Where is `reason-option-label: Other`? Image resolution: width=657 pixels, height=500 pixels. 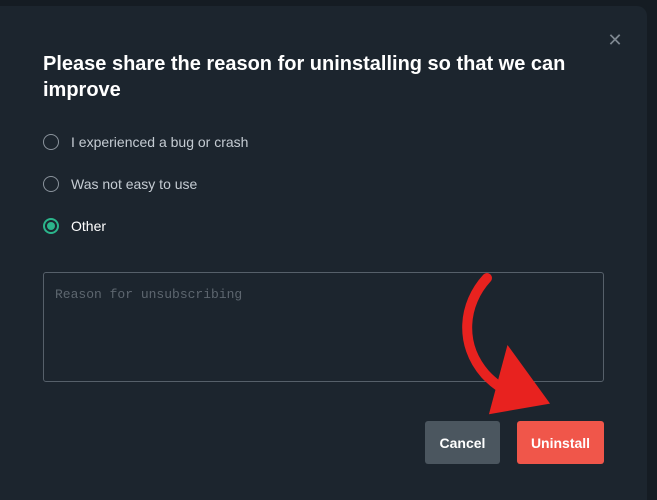 reason-option-label: Other is located at coordinates (89, 226).